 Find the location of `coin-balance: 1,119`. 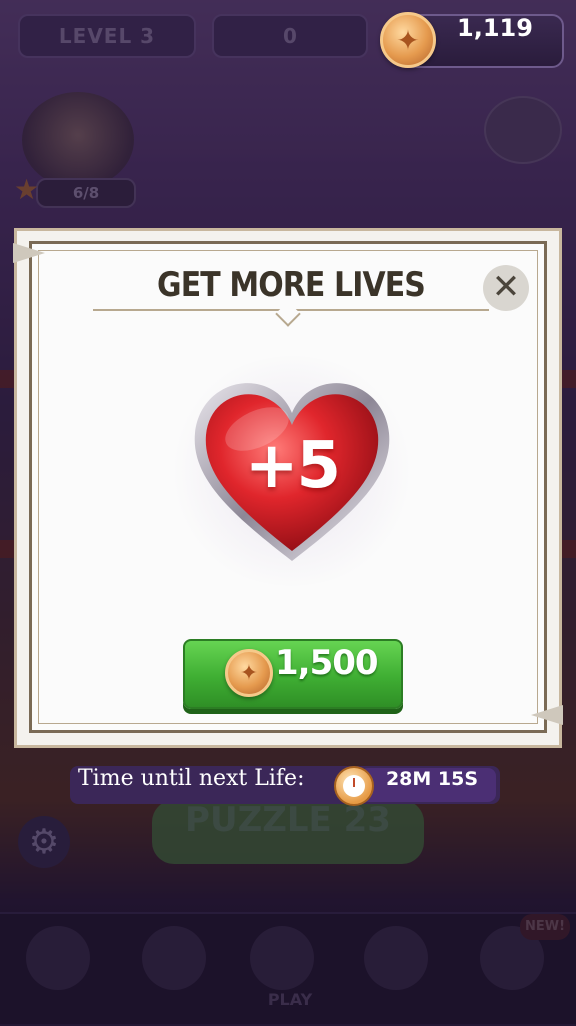

coin-balance: 1,119 is located at coordinates (495, 28).